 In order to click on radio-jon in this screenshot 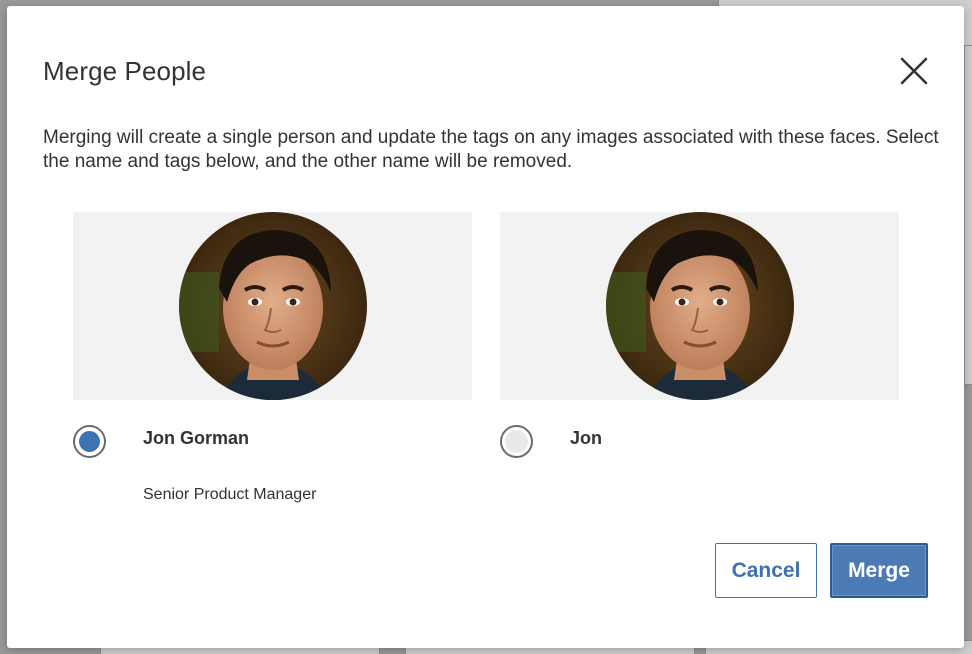, I will do `click(516, 441)`.